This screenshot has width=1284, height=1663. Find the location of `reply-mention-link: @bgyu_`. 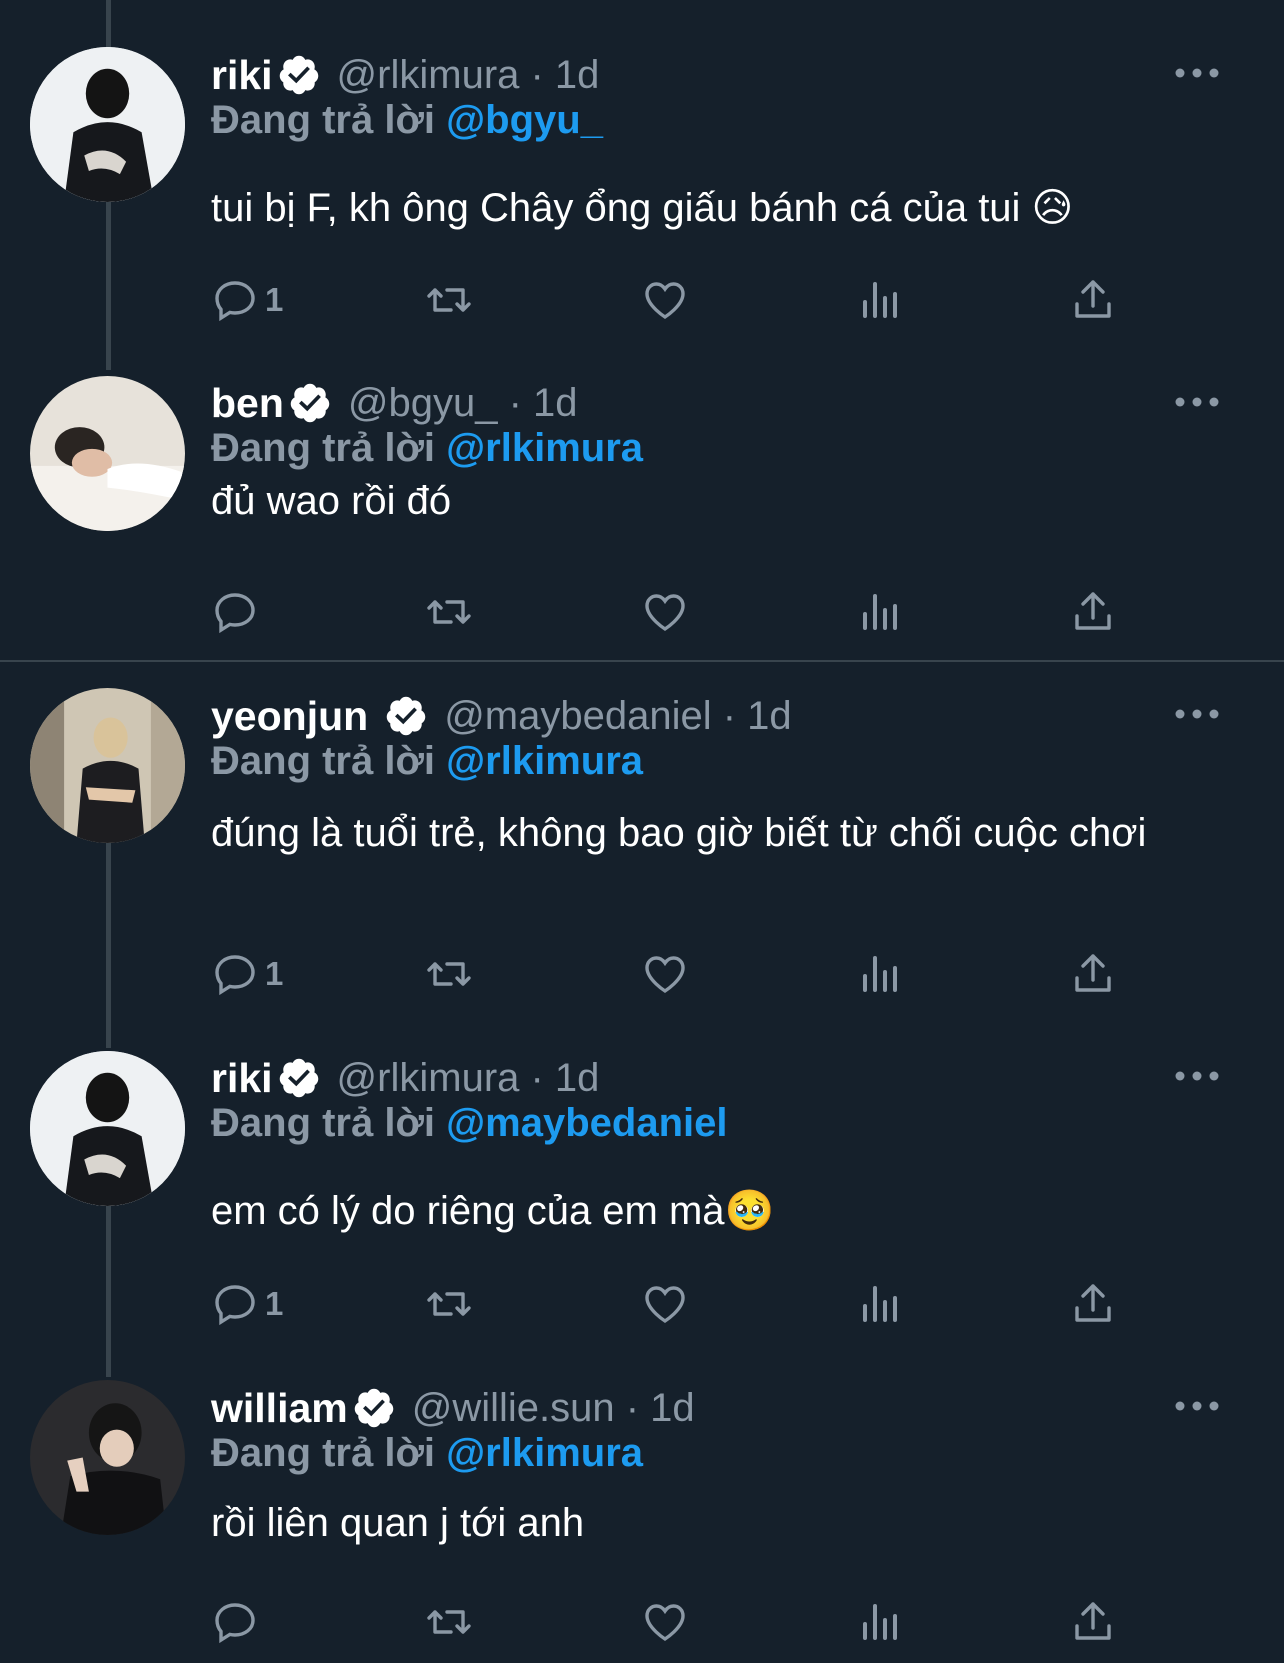

reply-mention-link: @bgyu_ is located at coordinates (524, 120).